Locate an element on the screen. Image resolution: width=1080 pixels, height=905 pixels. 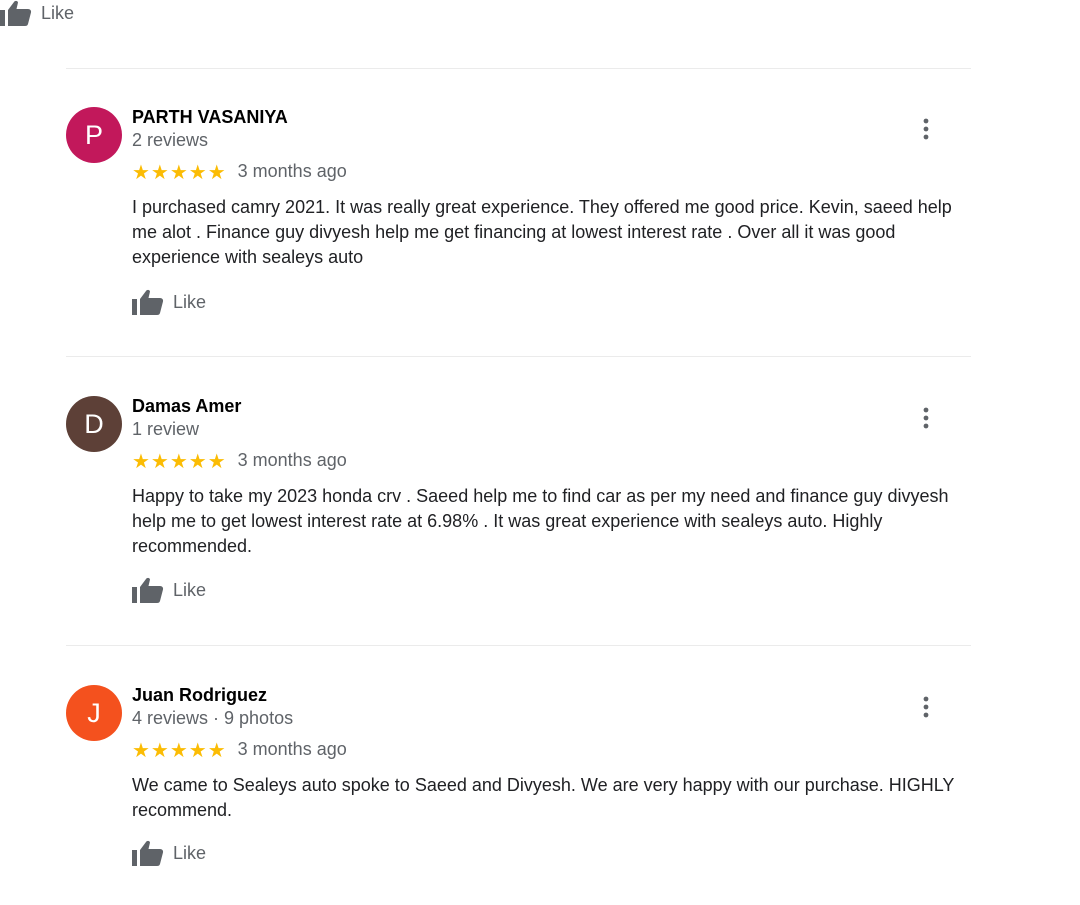
reviewer-meta: 1 review is located at coordinates (166, 429).